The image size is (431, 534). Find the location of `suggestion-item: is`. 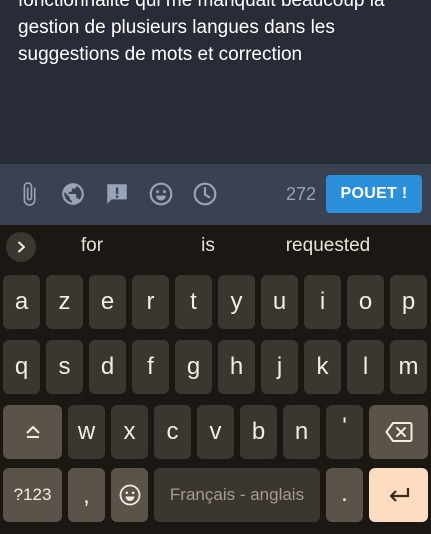

suggestion-item: is is located at coordinates (208, 246).